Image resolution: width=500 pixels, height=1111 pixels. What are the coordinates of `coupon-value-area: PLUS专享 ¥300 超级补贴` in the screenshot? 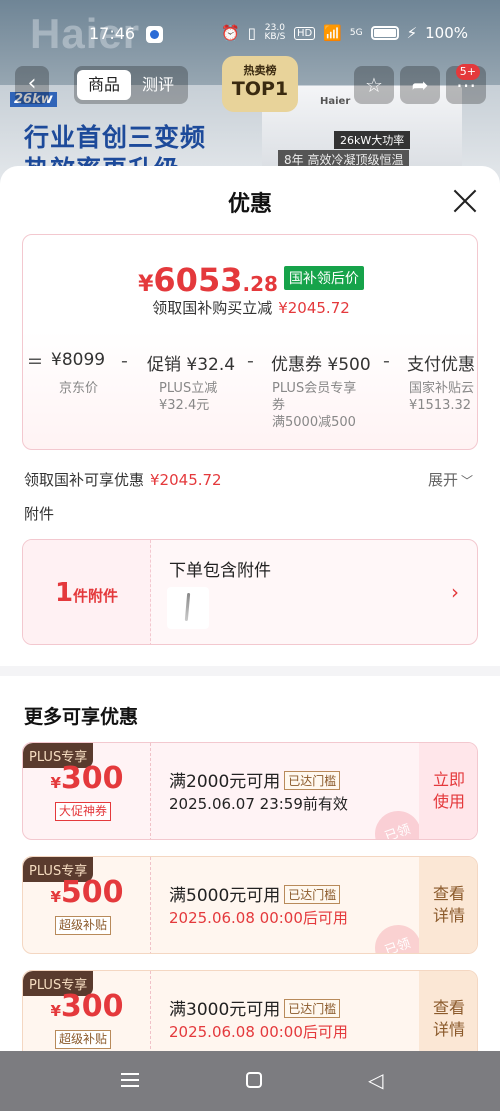 It's located at (87, 1011).